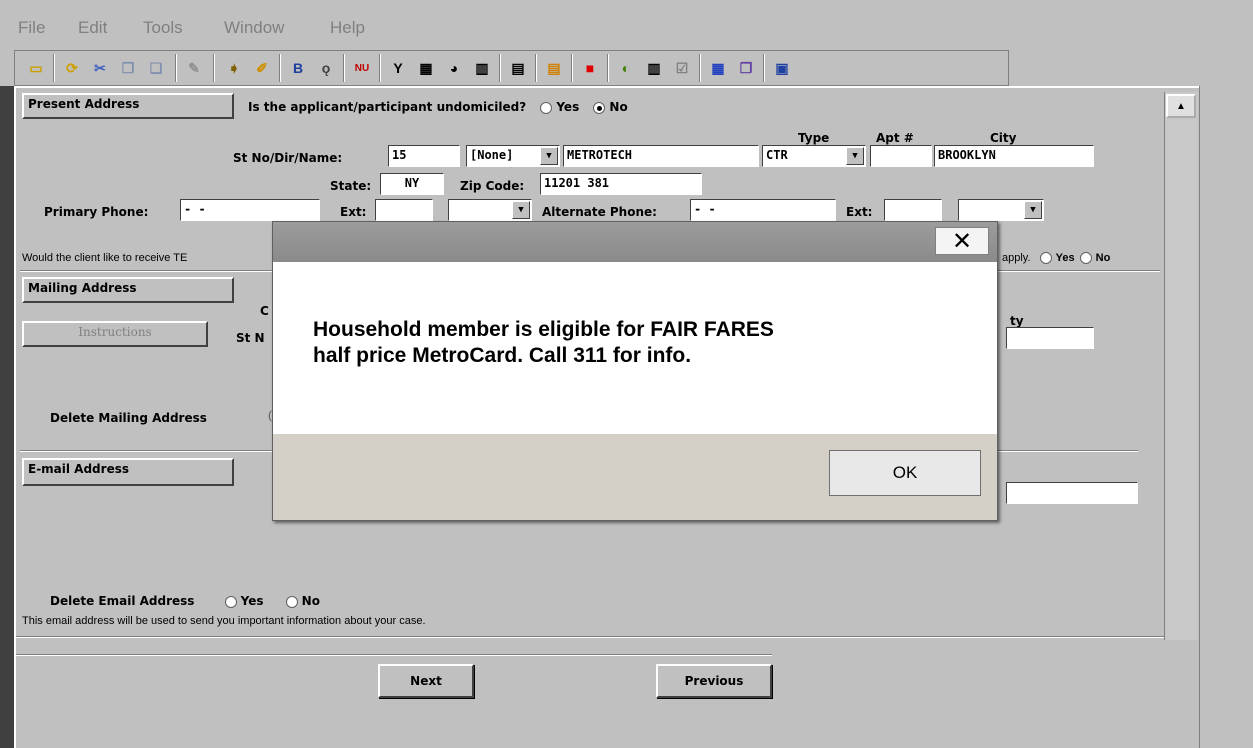 Image resolution: width=1253 pixels, height=748 pixels. What do you see at coordinates (590, 68) in the screenshot?
I see `stop-icon: ■` at bounding box center [590, 68].